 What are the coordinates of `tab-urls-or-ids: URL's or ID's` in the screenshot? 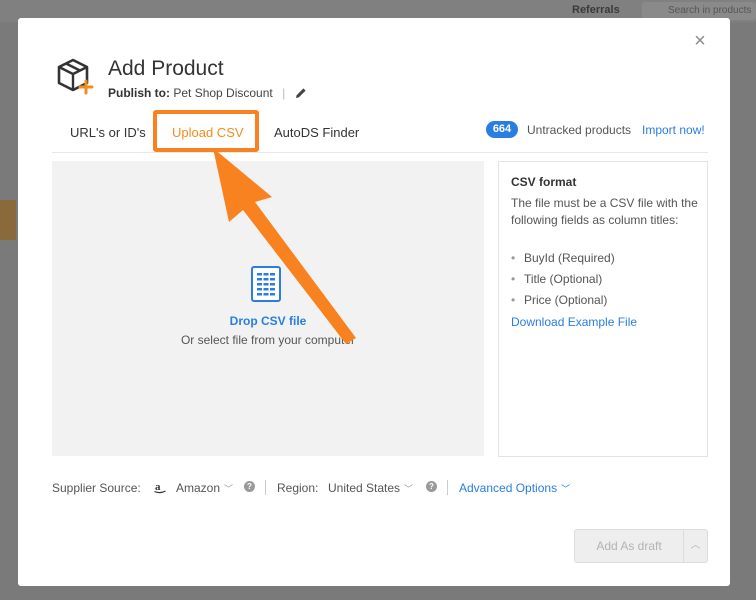 It's located at (108, 132).